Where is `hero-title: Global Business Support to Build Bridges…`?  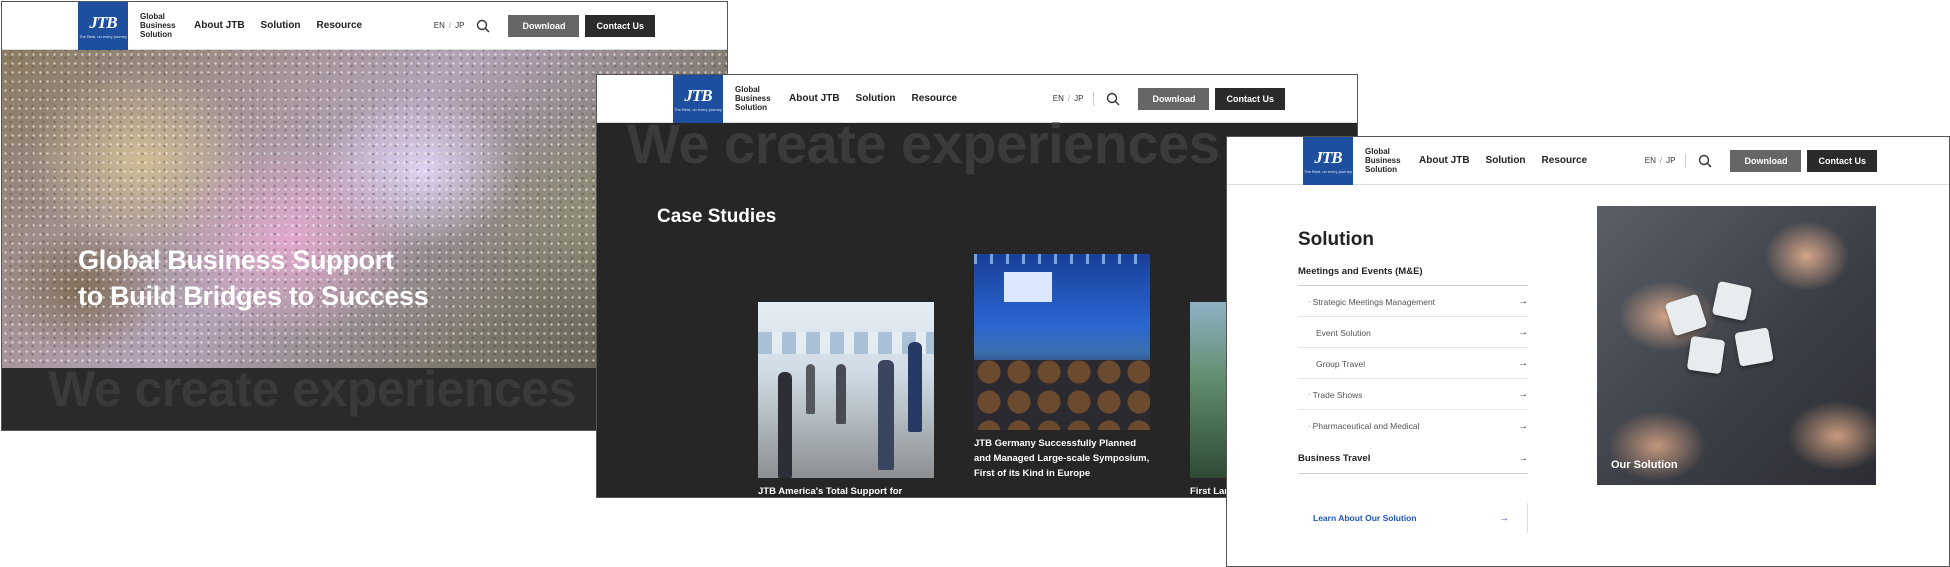
hero-title: Global Business Support to Build Bridges… is located at coordinates (253, 278).